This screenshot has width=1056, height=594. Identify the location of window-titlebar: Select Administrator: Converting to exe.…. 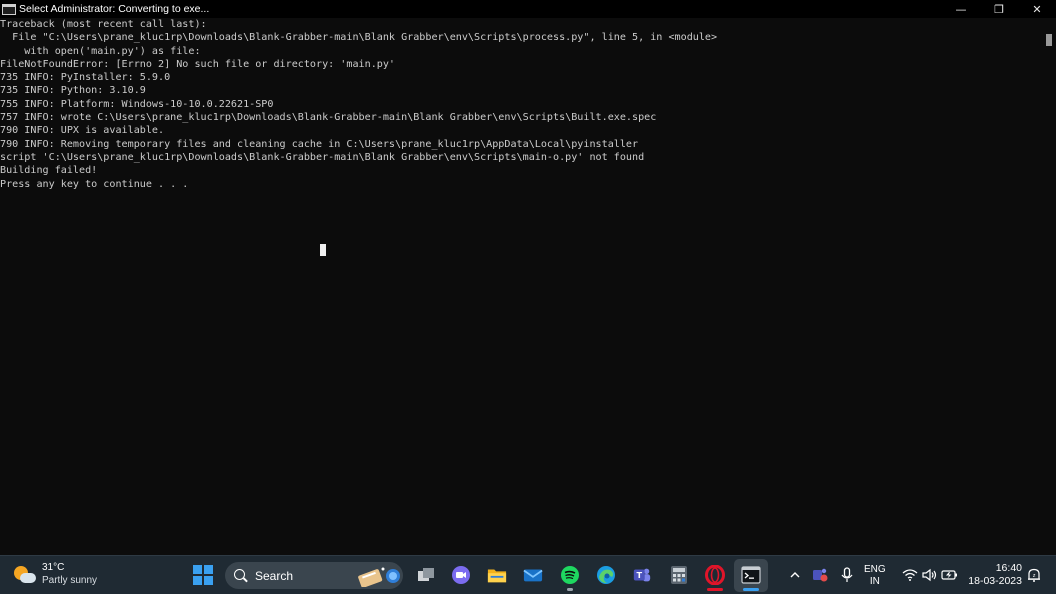
(528, 9).